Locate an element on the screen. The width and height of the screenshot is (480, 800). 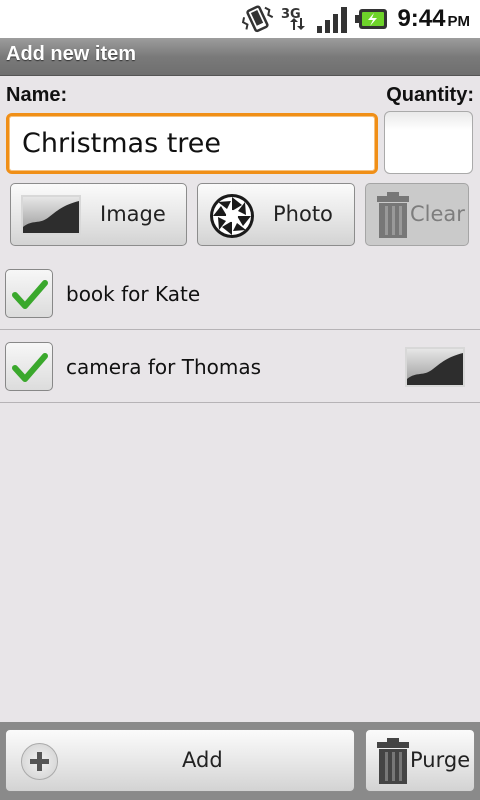
clock: 9:44 PM is located at coordinates (433, 18).